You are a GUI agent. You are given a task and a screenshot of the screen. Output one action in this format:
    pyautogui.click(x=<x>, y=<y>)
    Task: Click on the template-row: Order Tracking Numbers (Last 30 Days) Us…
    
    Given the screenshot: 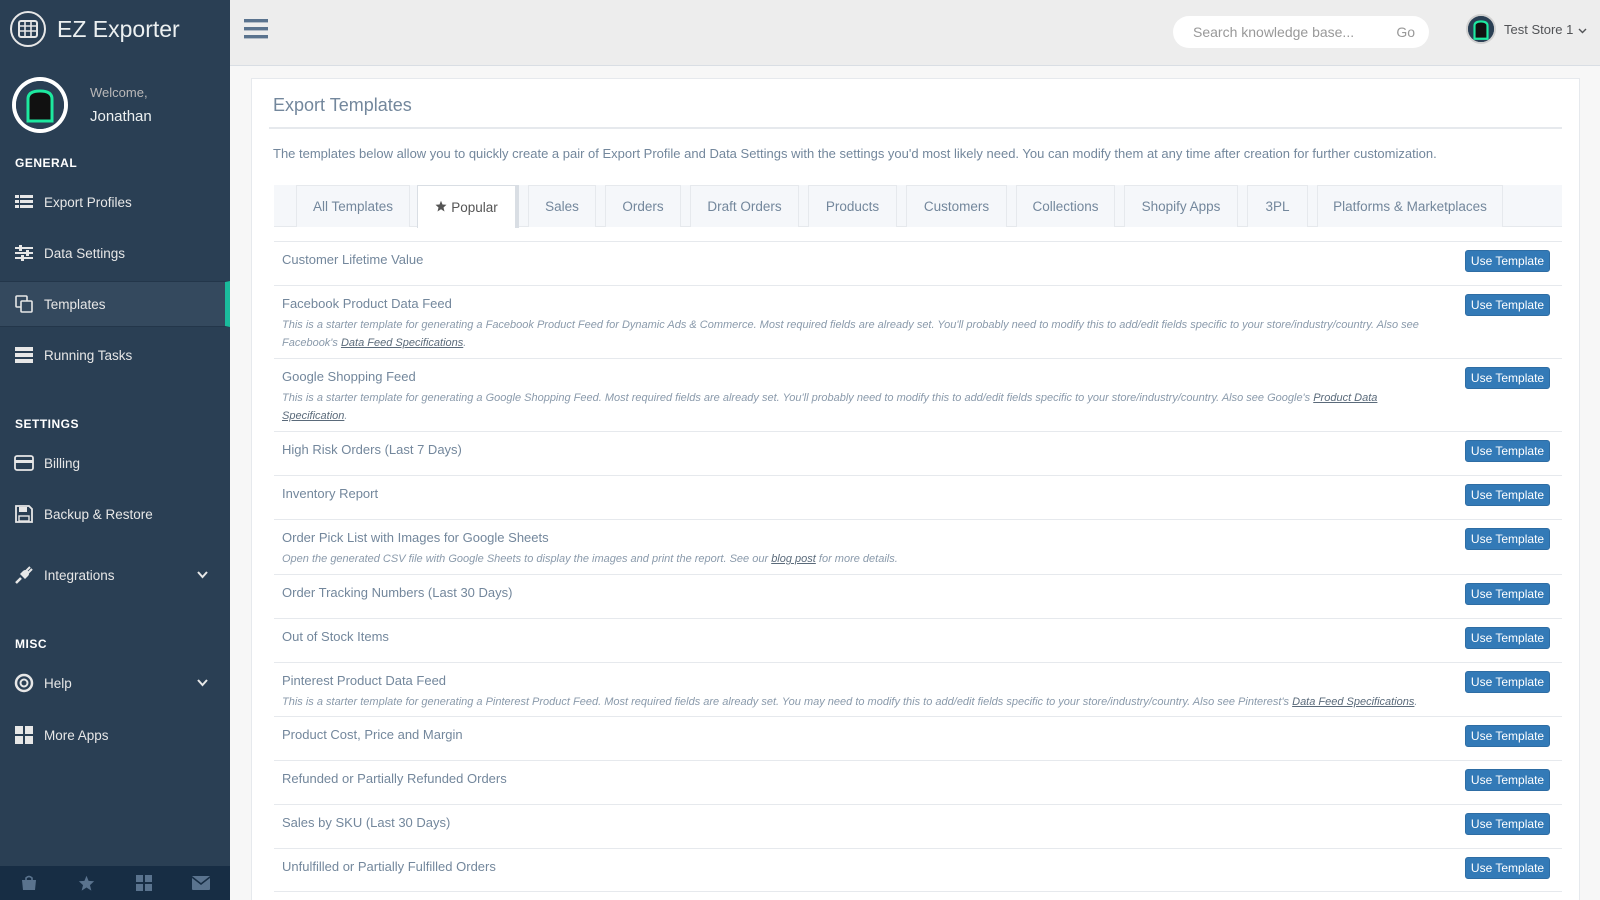 What is the action you would take?
    pyautogui.click(x=918, y=596)
    